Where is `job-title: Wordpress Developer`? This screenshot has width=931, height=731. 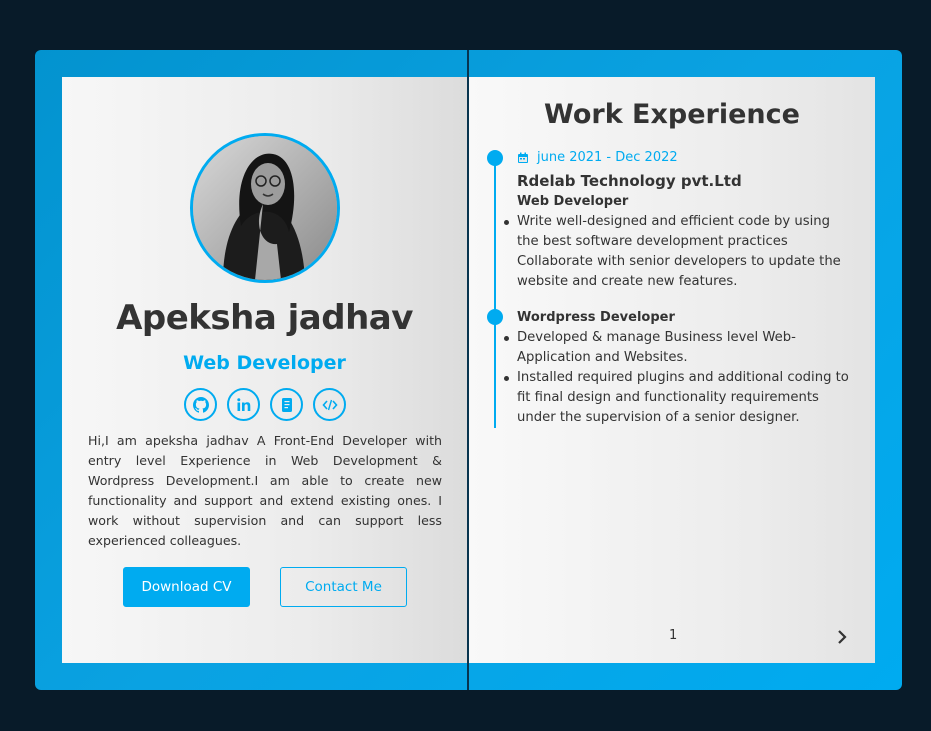 job-title: Wordpress Developer is located at coordinates (596, 317).